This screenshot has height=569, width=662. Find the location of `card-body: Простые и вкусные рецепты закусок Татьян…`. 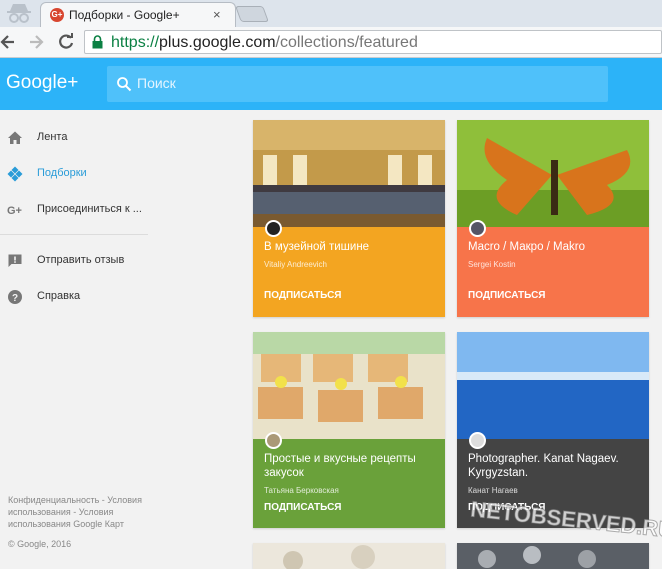

card-body: Простые и вкусные рецепты закусок Татьян… is located at coordinates (349, 480).